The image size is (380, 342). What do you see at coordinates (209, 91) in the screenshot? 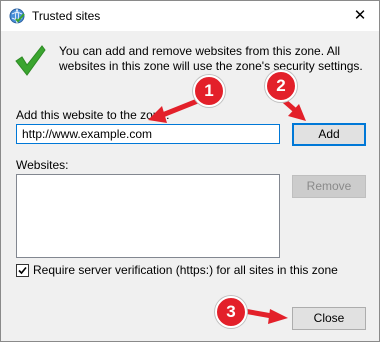
I see `step-marker-1: 1` at bounding box center [209, 91].